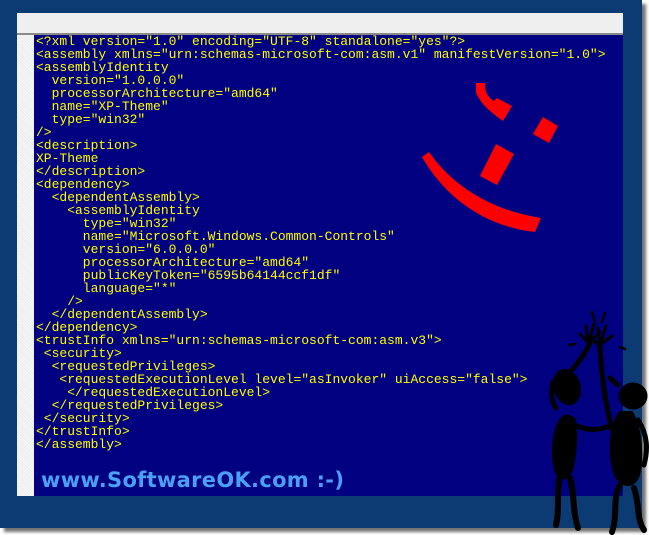  What do you see at coordinates (106, 288) in the screenshot?
I see `code-line: language="*"` at bounding box center [106, 288].